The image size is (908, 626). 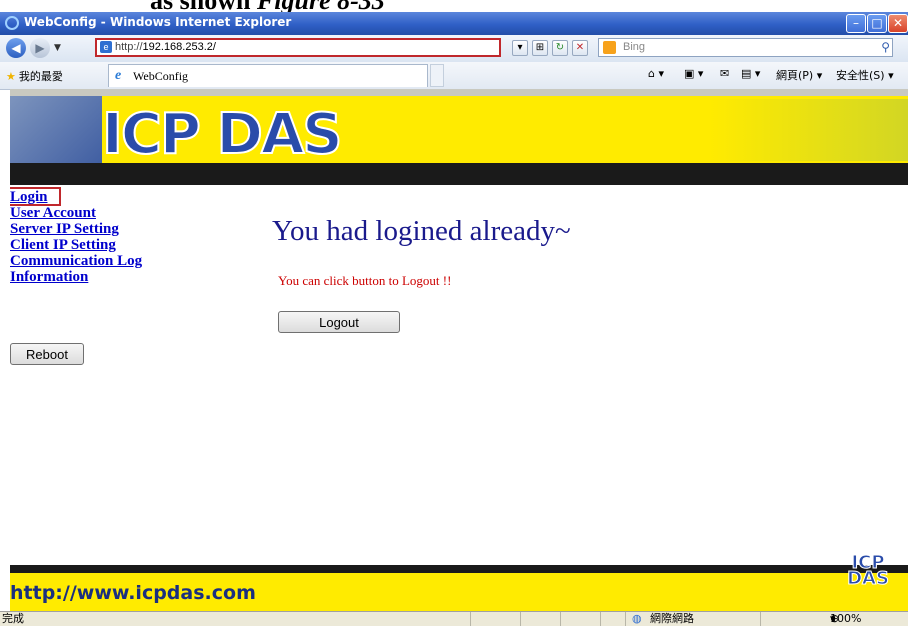 What do you see at coordinates (877, 23) in the screenshot?
I see `maximize-button: □` at bounding box center [877, 23].